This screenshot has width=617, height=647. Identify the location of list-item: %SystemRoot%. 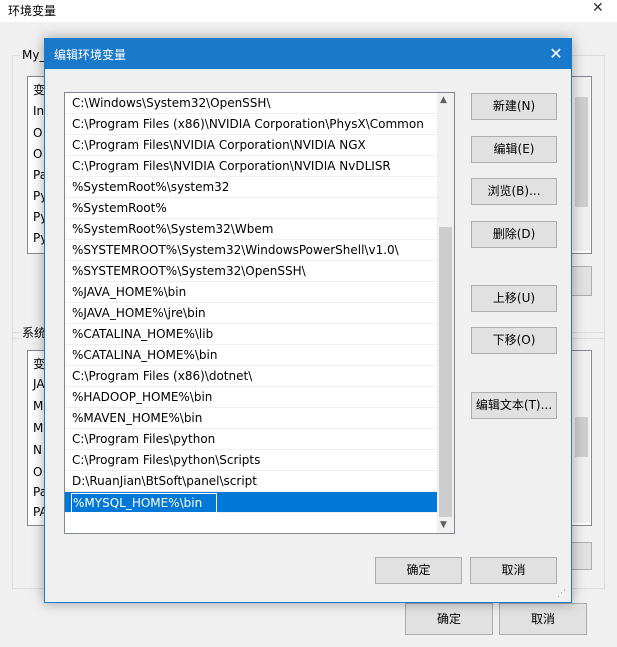
(251, 208).